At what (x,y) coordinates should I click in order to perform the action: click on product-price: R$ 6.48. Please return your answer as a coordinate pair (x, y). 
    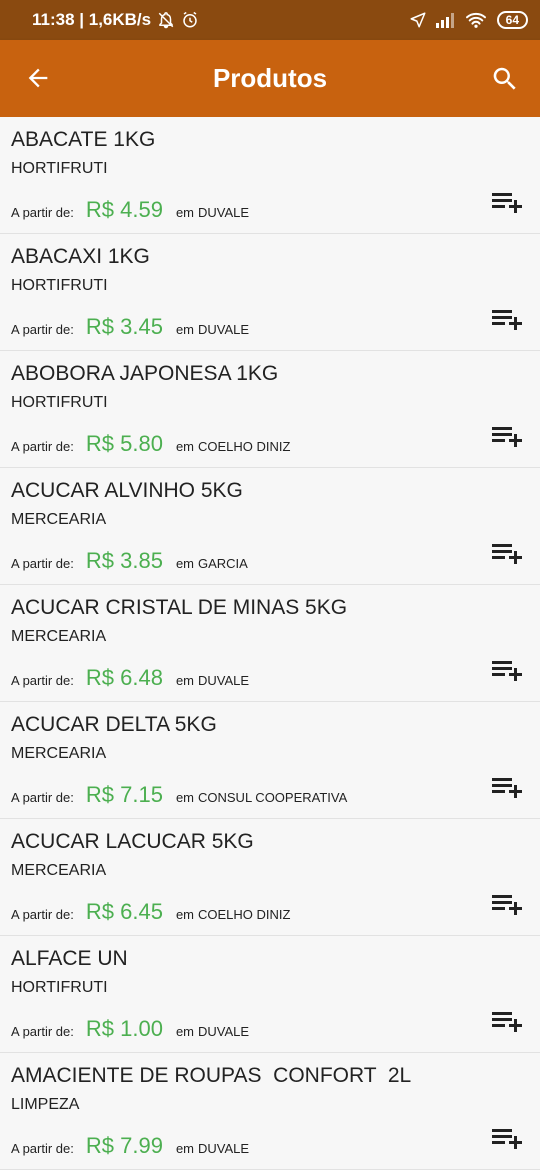
    Looking at the image, I should click on (124, 677).